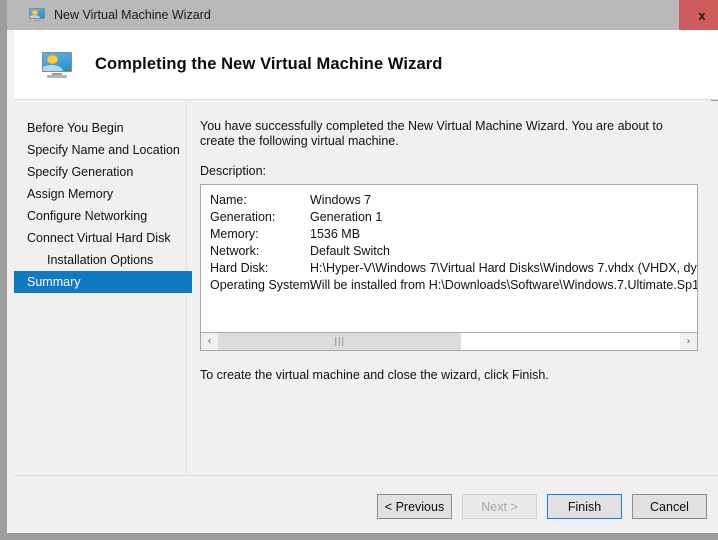 The width and height of the screenshot is (718, 540). Describe the element at coordinates (453, 200) in the screenshot. I see `description-row: Name: Windows 7` at that location.